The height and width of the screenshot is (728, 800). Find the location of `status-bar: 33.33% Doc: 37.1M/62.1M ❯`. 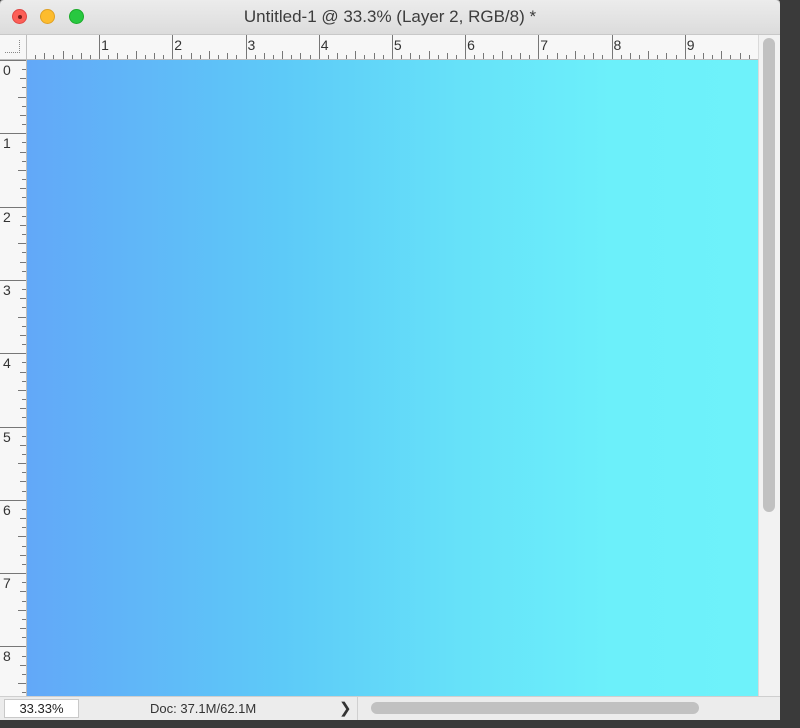

status-bar: 33.33% Doc: 37.1M/62.1M ❯ is located at coordinates (390, 708).